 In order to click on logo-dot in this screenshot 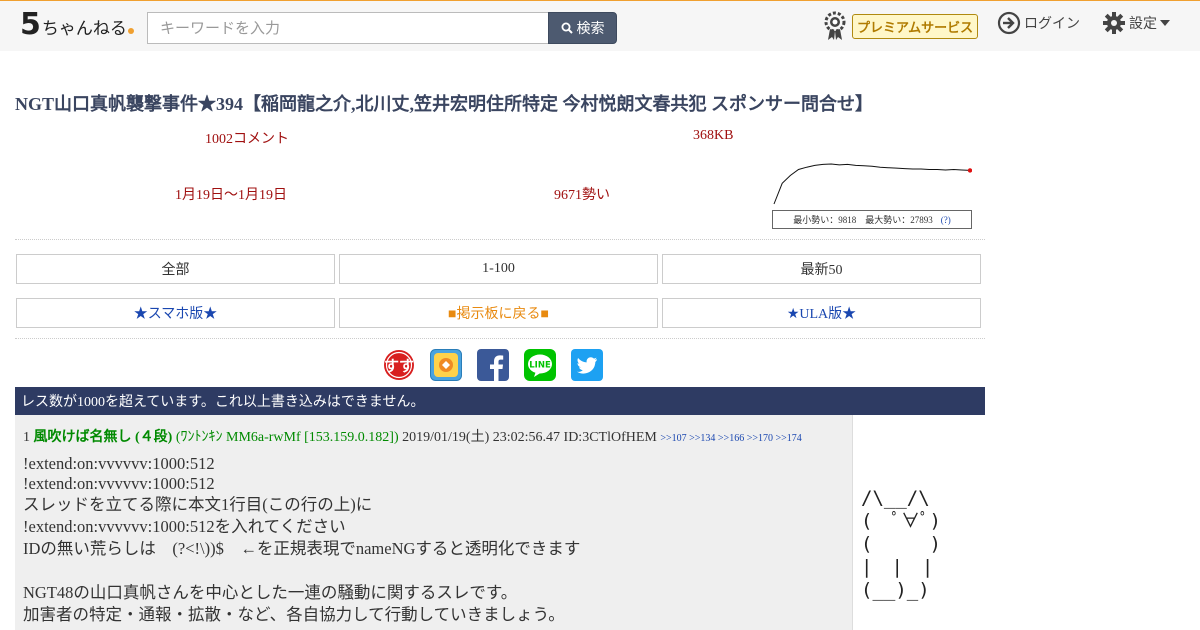, I will do `click(130, 31)`.